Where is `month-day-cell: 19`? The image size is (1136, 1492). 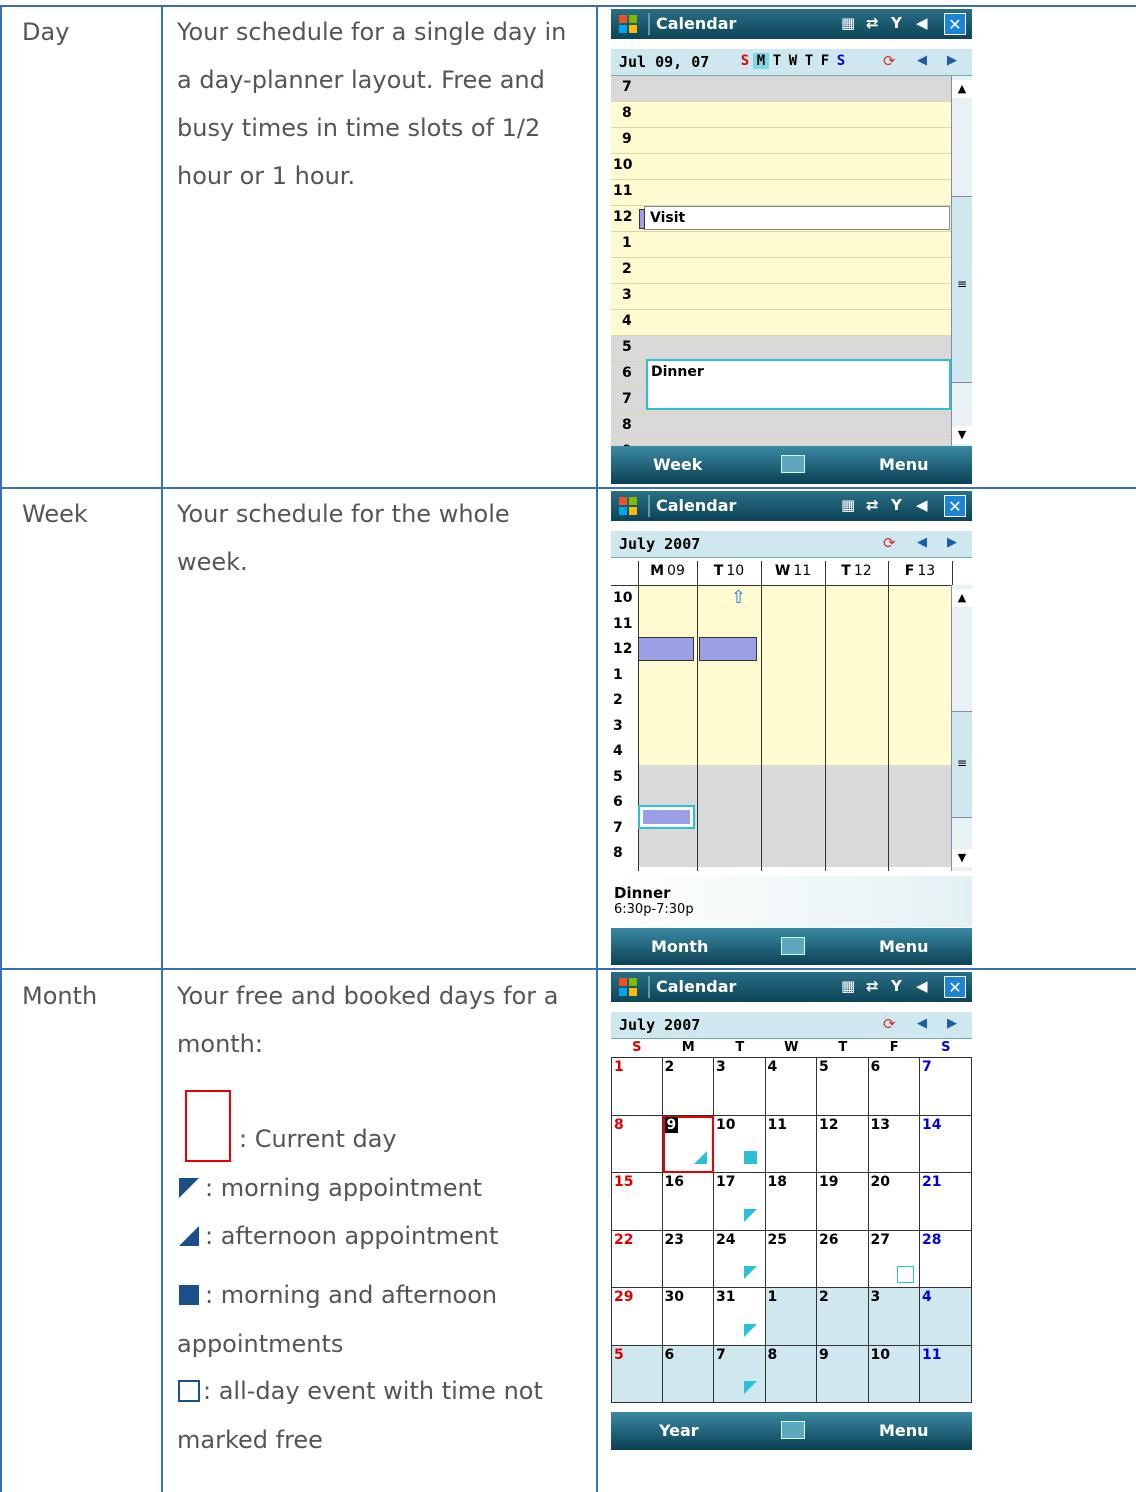 month-day-cell: 19 is located at coordinates (843, 1202).